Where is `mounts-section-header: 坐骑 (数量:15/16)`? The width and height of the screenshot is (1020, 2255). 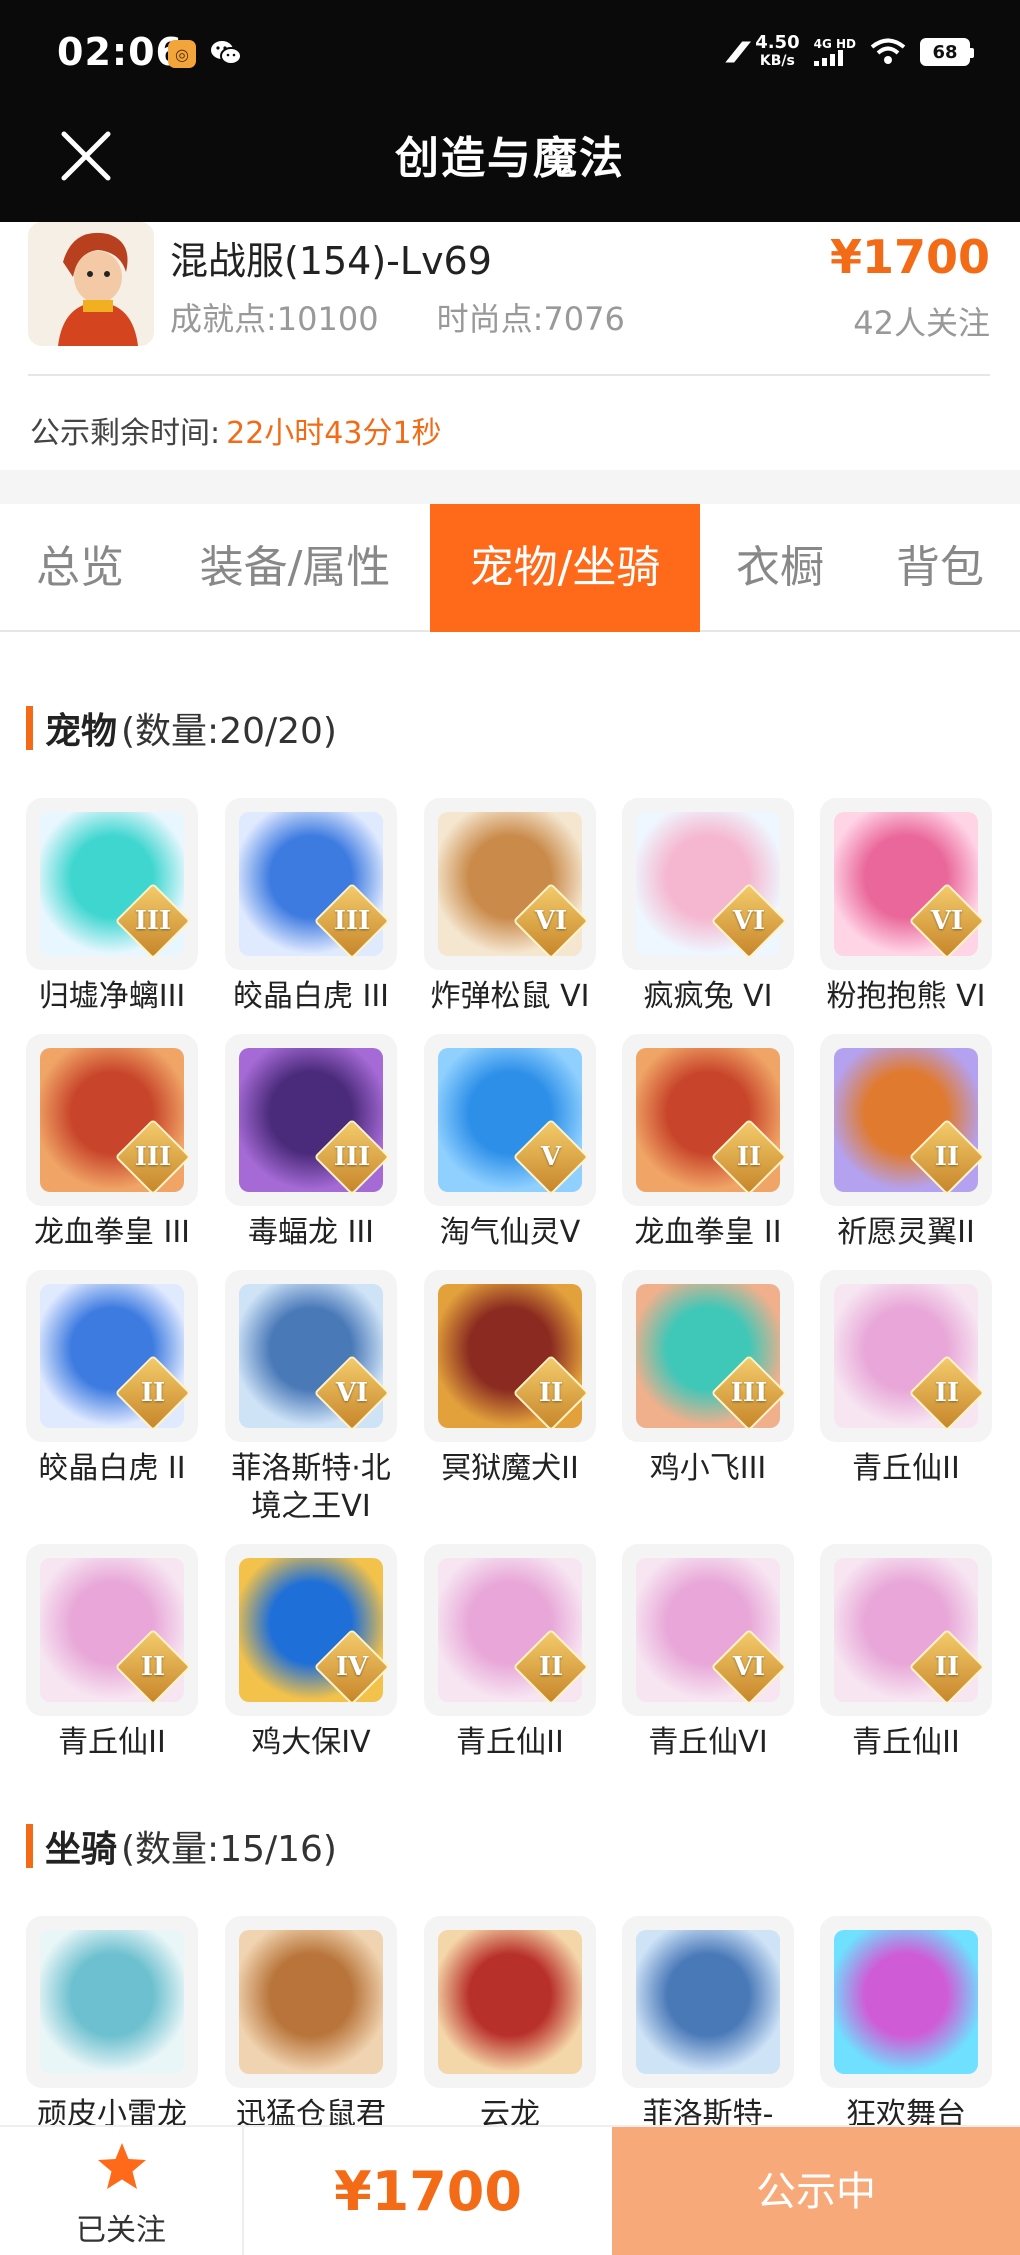
mounts-section-header: 坐骑 (数量:15/16) is located at coordinates (181, 1846).